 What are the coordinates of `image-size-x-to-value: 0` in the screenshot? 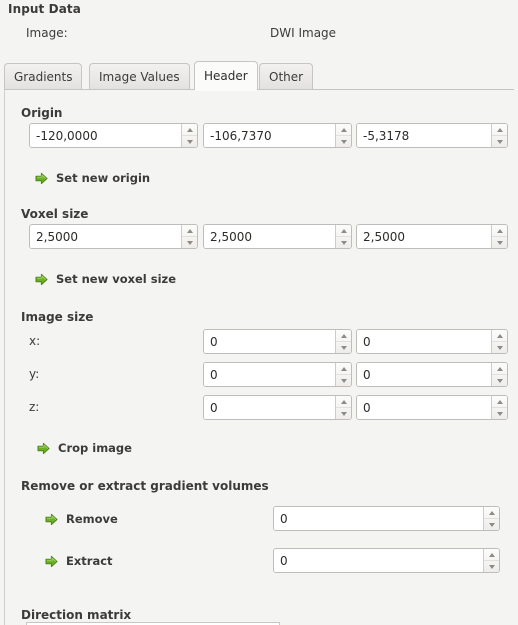 It's located at (424, 341).